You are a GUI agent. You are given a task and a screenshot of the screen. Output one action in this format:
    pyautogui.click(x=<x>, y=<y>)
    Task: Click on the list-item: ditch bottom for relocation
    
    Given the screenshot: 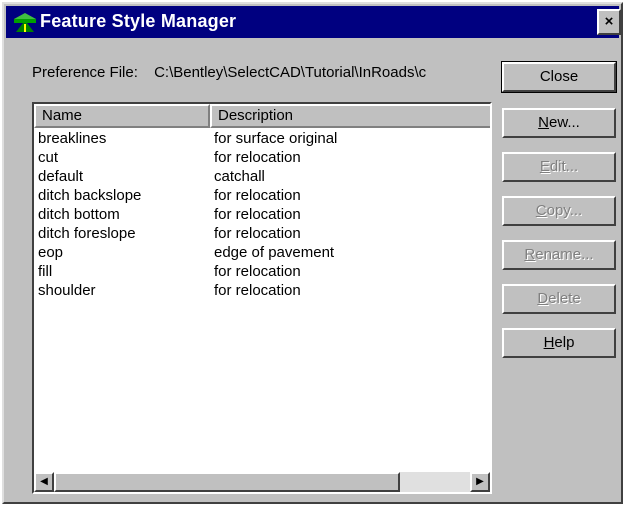 What is the action you would take?
    pyautogui.click(x=262, y=215)
    